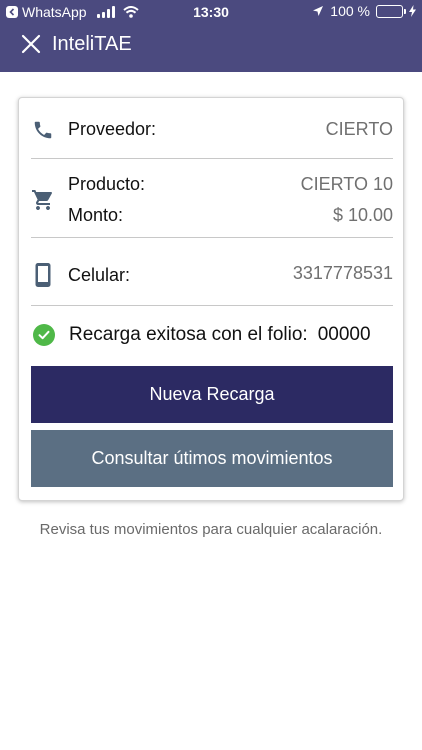 The image size is (422, 750). Describe the element at coordinates (342, 273) in the screenshot. I see `celular-value: 3317778531` at that location.